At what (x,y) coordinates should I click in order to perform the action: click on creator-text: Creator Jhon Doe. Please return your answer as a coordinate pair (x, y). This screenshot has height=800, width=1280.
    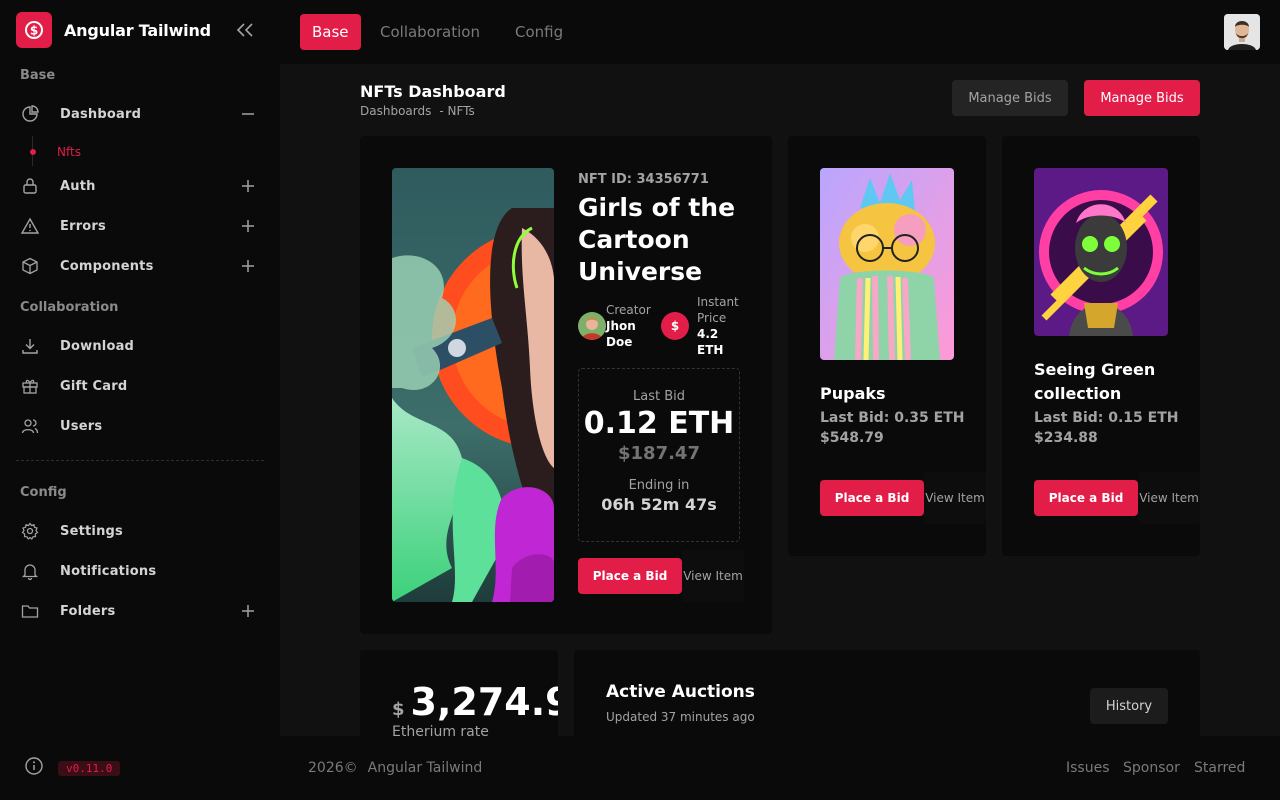
    Looking at the image, I should click on (628, 326).